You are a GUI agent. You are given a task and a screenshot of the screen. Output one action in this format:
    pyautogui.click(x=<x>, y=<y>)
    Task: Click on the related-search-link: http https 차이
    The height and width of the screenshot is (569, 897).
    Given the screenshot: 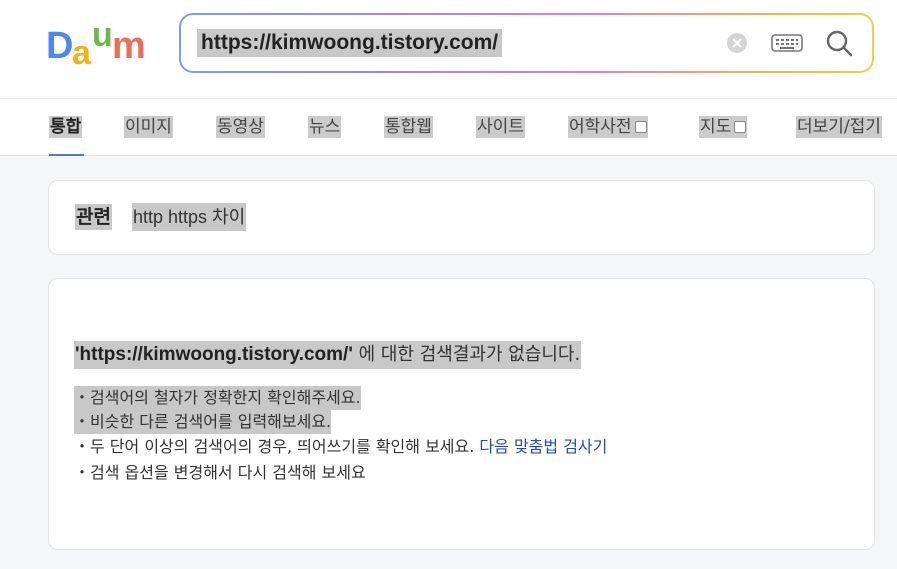 What is the action you would take?
    pyautogui.click(x=189, y=217)
    